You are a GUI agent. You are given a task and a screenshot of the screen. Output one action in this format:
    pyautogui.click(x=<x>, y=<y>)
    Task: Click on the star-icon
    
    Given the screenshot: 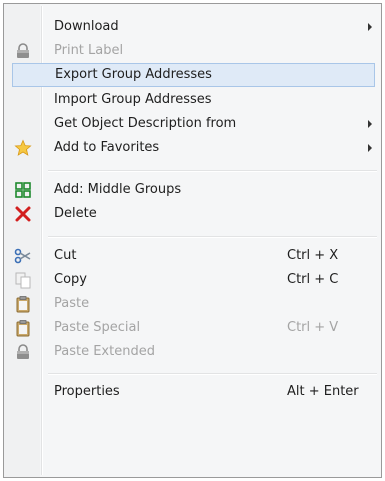 What is the action you would take?
    pyautogui.click(x=23, y=147)
    